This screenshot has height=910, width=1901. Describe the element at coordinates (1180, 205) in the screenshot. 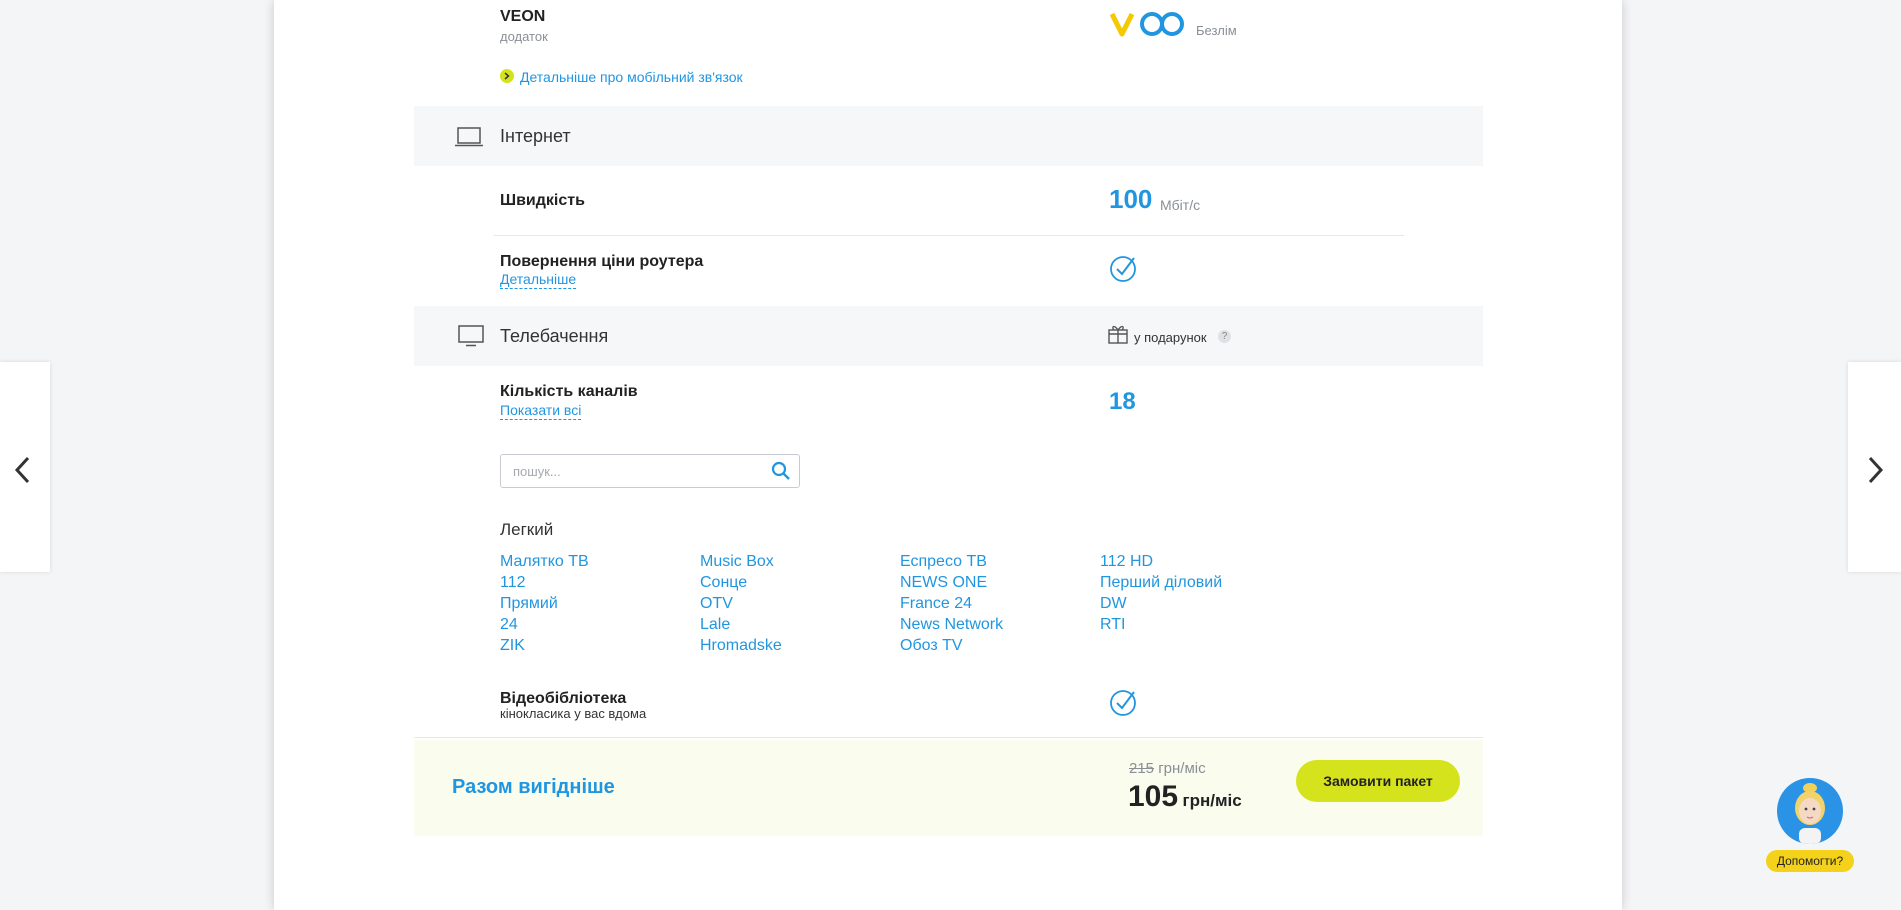

I see `speed-unit: Мбіт/с` at that location.